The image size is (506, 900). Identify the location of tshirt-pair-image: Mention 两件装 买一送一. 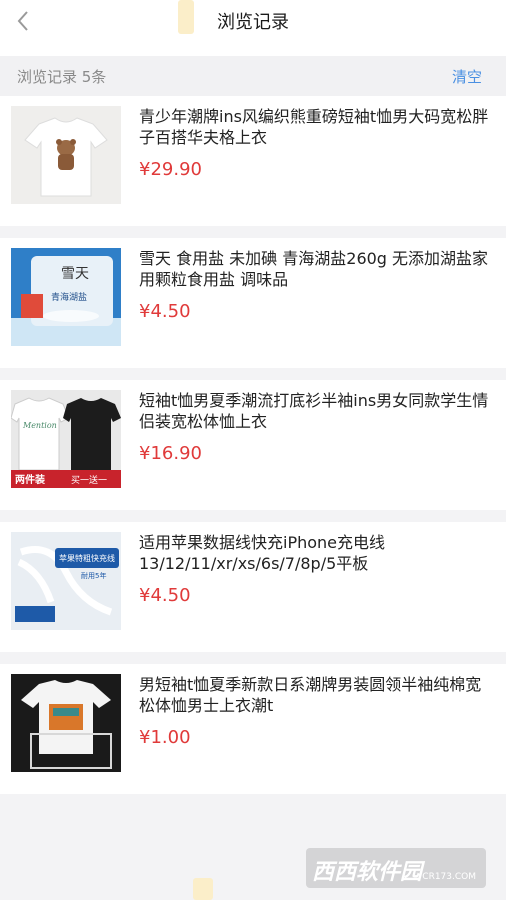
(66, 439).